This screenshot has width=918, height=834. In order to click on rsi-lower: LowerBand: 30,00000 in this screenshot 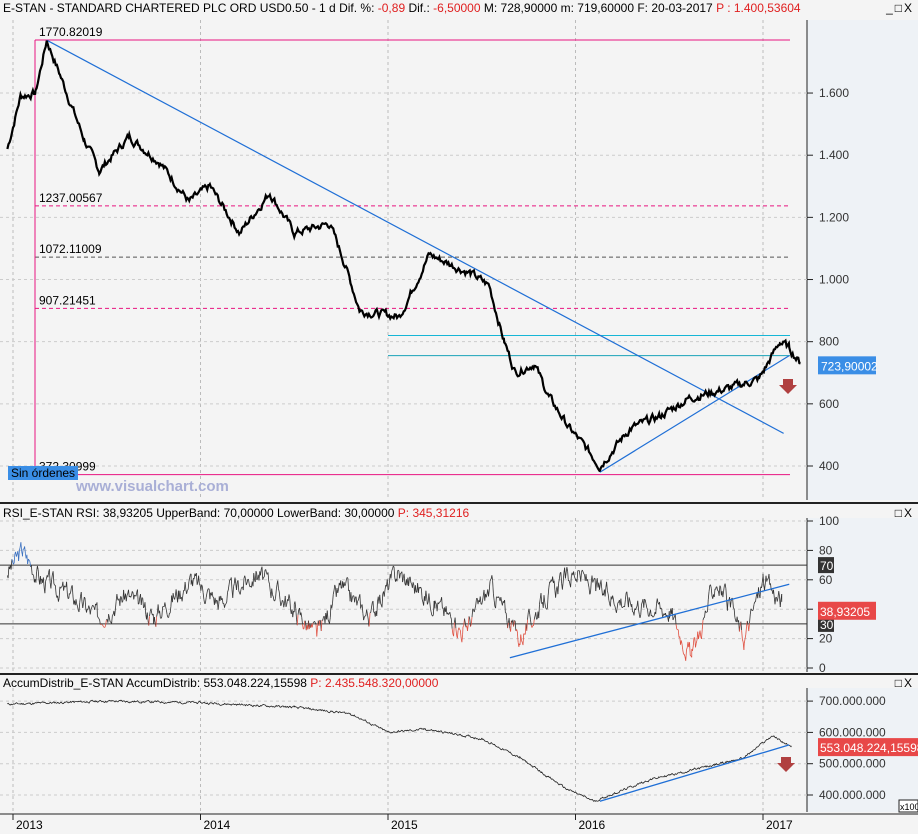, I will do `click(336, 513)`.